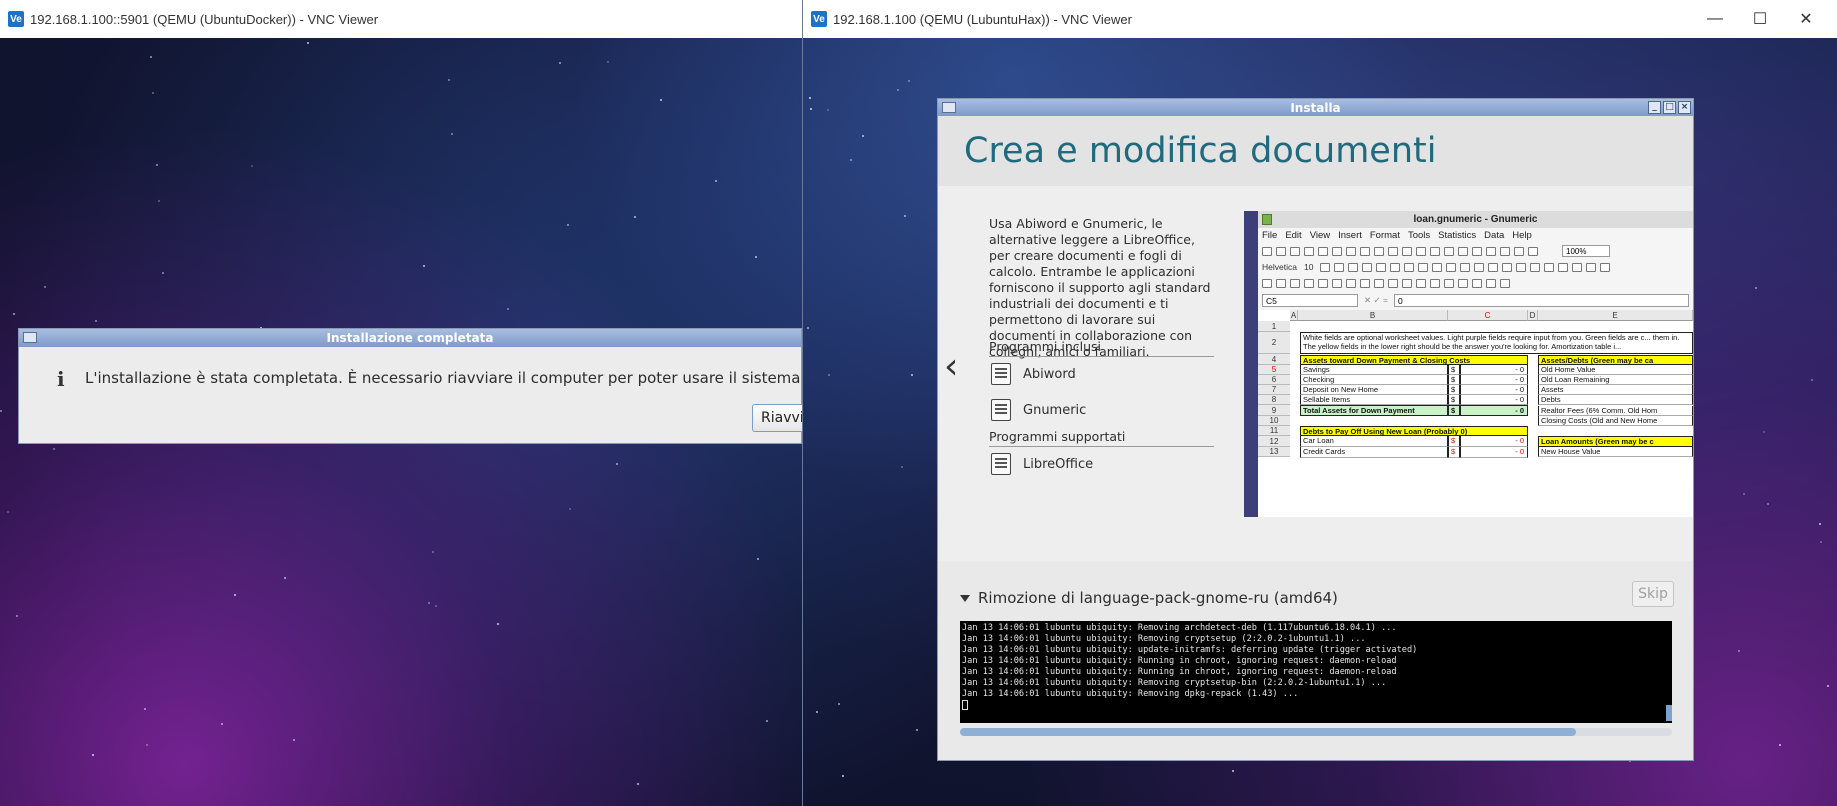  I want to click on row-header: 11, so click(1274, 431).